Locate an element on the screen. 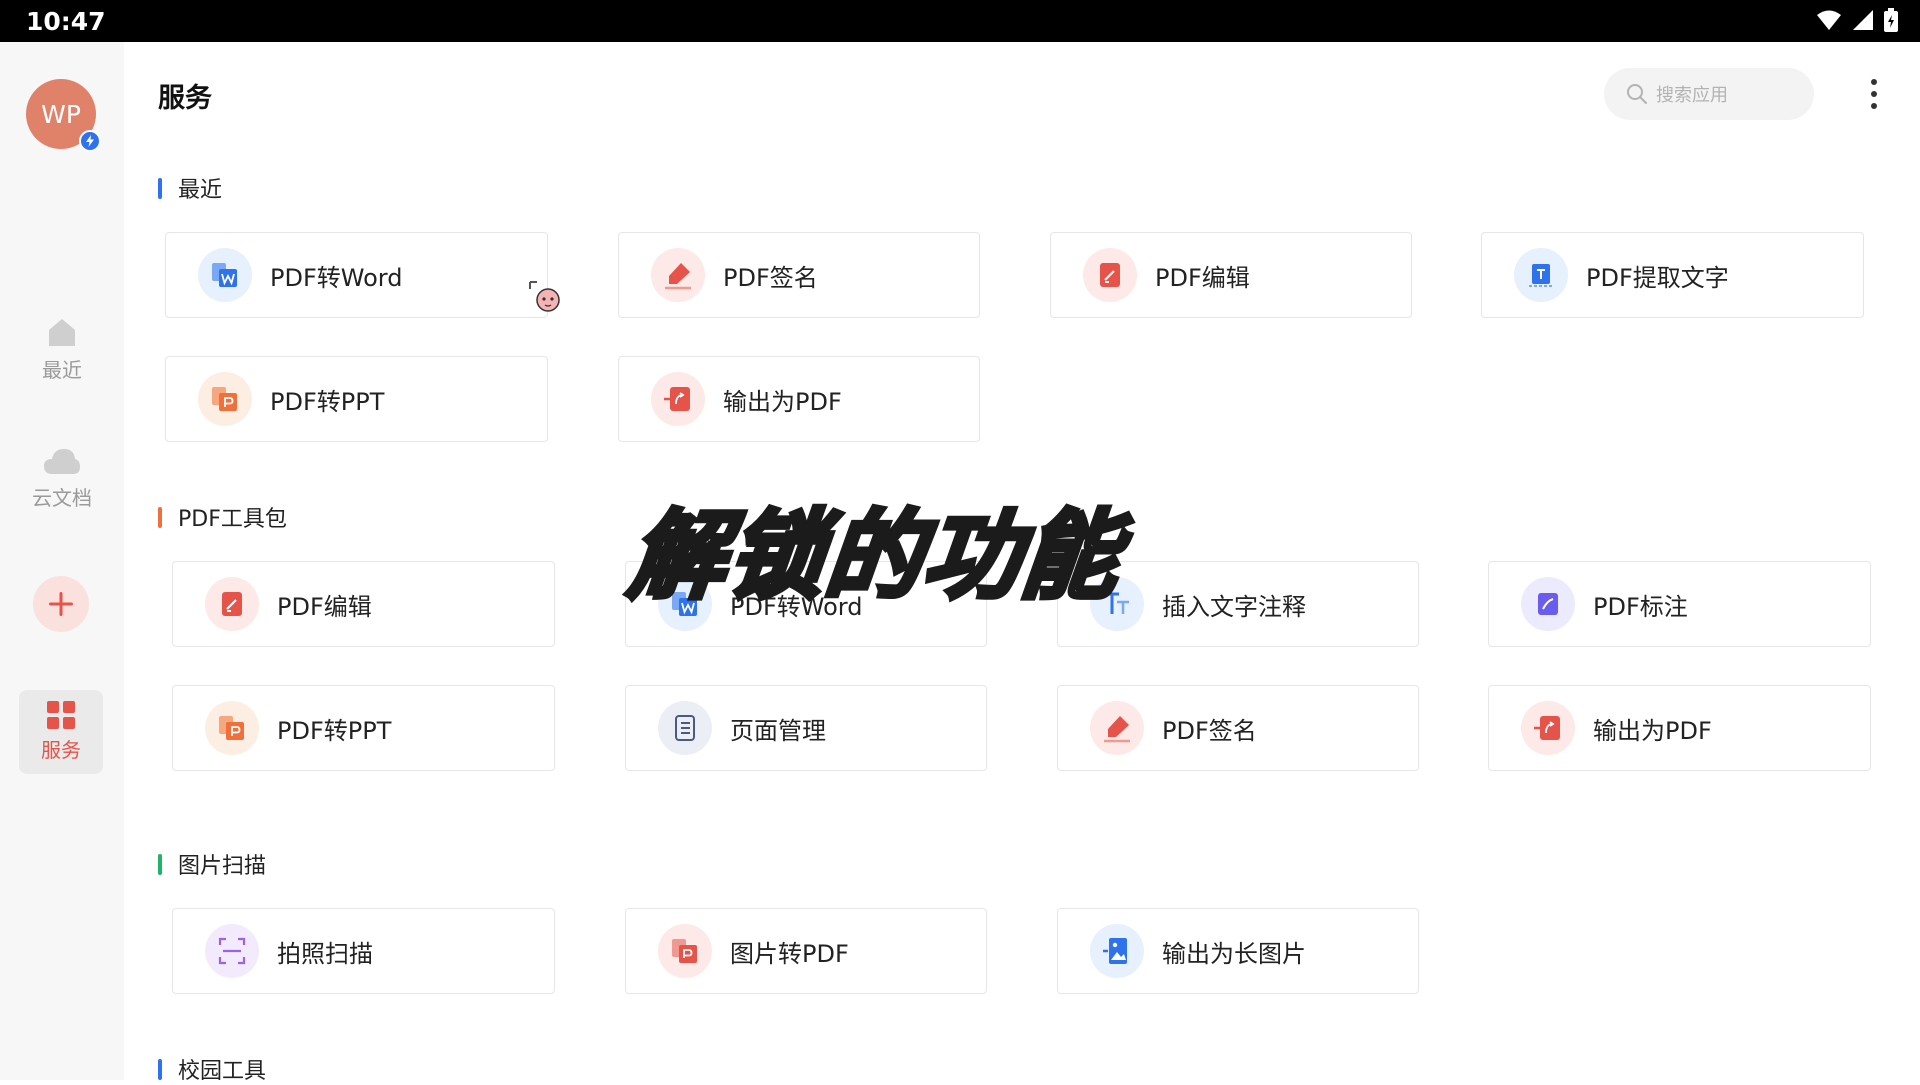 This screenshot has width=1920, height=1085. search-icon is located at coordinates (1637, 94).